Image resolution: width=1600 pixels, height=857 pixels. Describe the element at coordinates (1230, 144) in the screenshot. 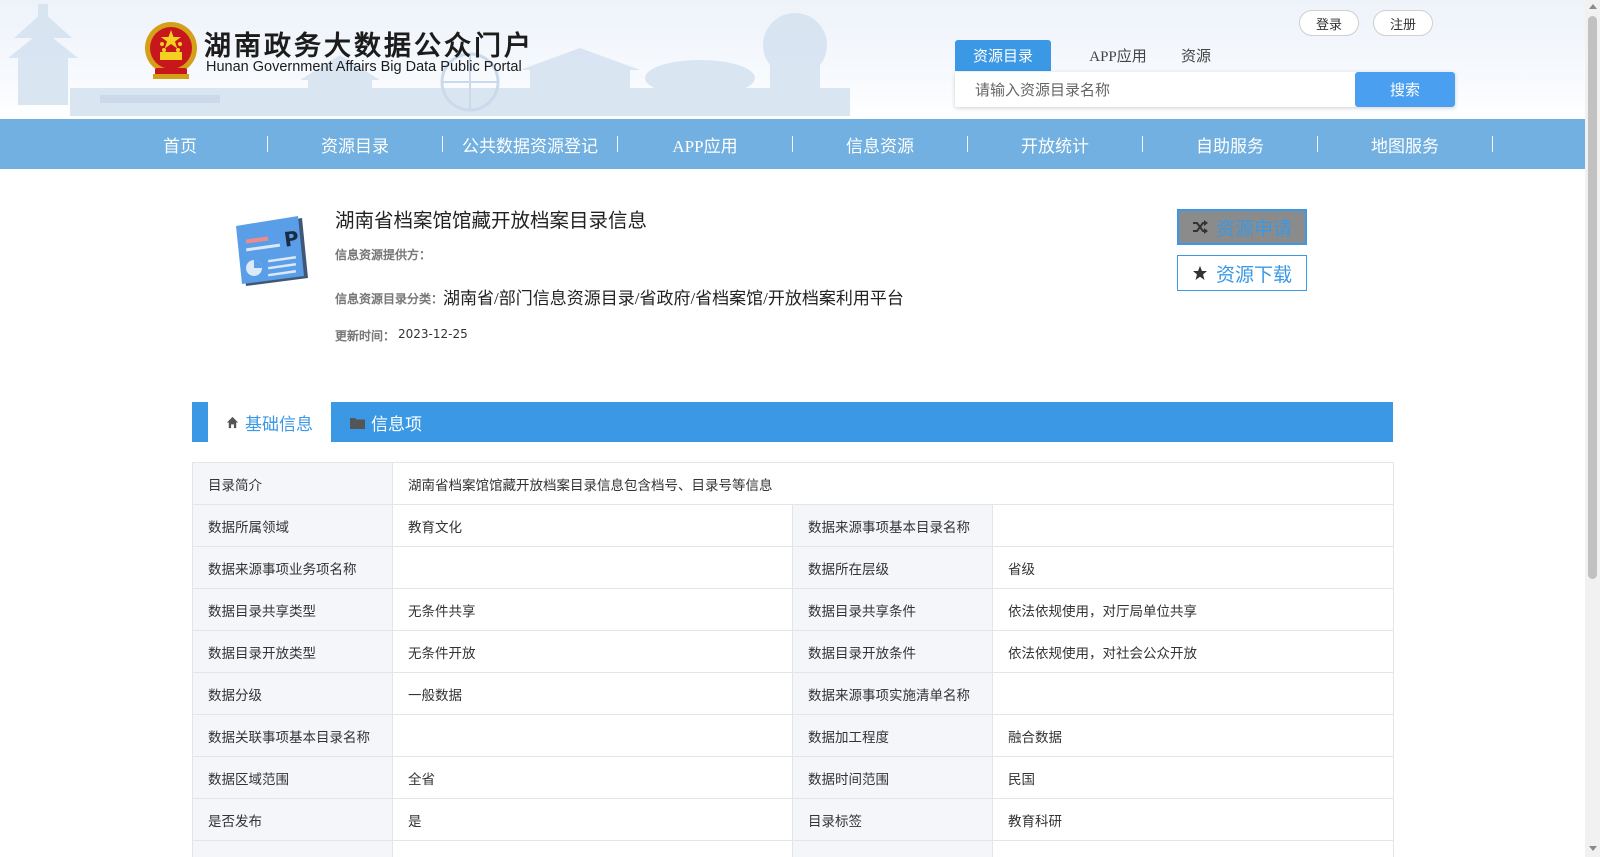

I see `nav-item-self-service: 自助服务` at that location.